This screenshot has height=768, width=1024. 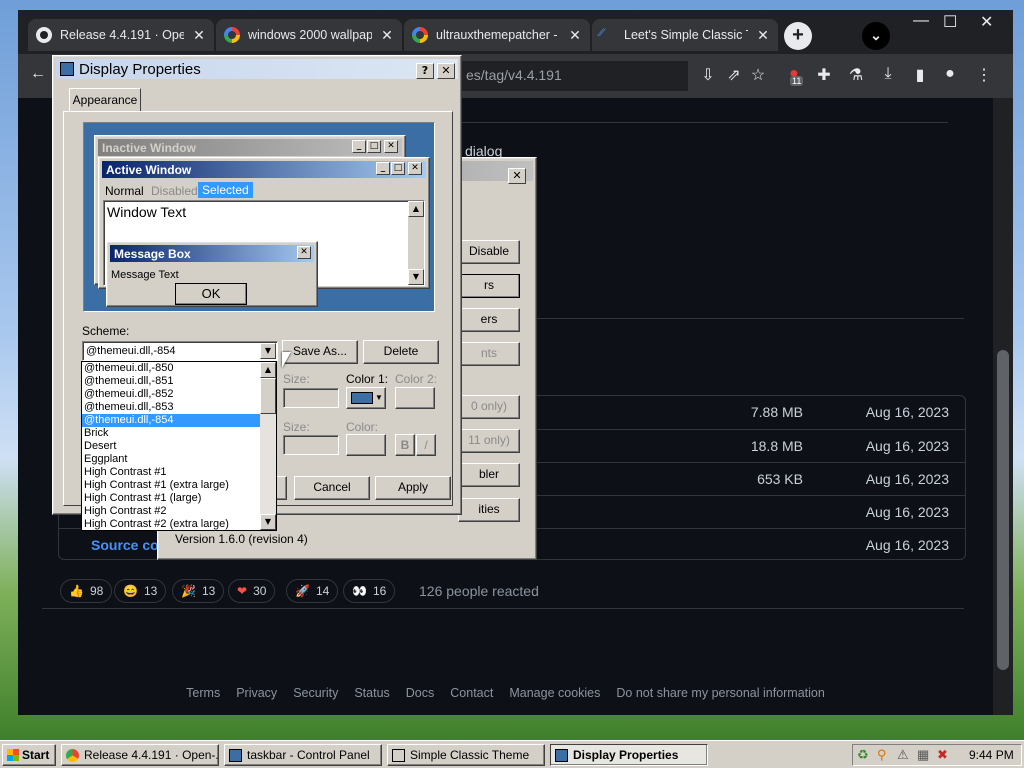 What do you see at coordinates (426, 445) in the screenshot?
I see `italic-button: /` at bounding box center [426, 445].